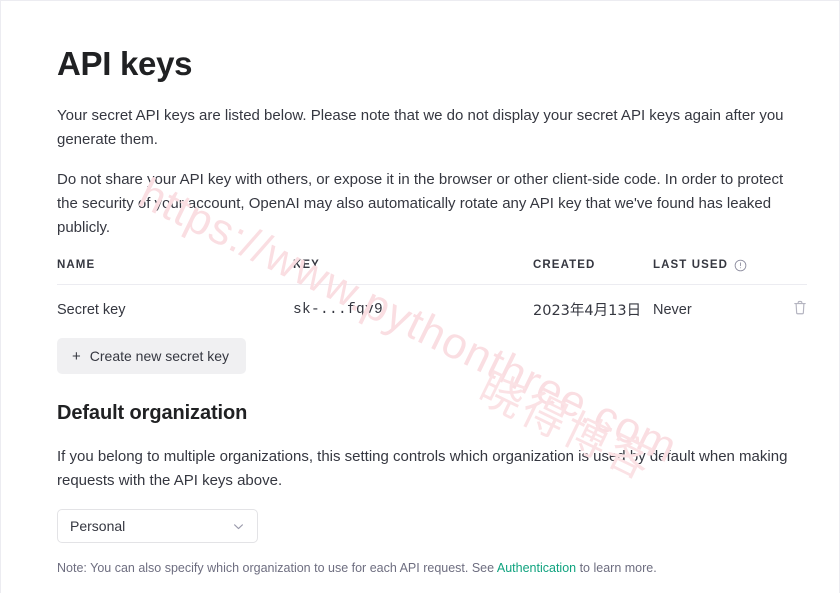 The height and width of the screenshot is (593, 840). I want to click on organization-select: Personal, so click(157, 526).